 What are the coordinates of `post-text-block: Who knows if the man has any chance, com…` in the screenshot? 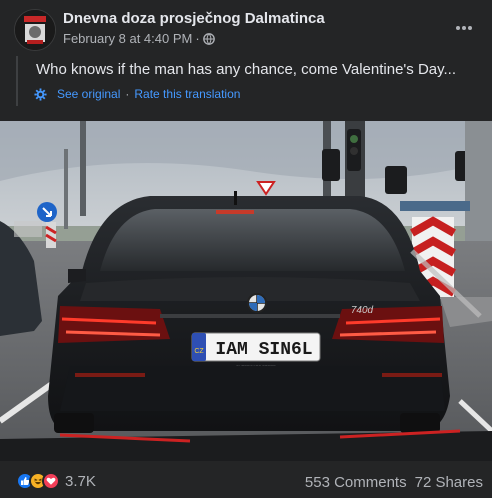 It's located at (247, 81).